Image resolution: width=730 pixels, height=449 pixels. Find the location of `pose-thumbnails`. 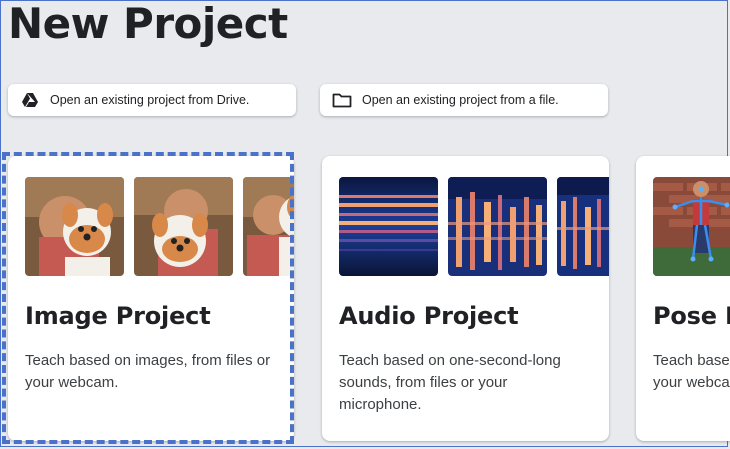

pose-thumbnails is located at coordinates (691, 226).